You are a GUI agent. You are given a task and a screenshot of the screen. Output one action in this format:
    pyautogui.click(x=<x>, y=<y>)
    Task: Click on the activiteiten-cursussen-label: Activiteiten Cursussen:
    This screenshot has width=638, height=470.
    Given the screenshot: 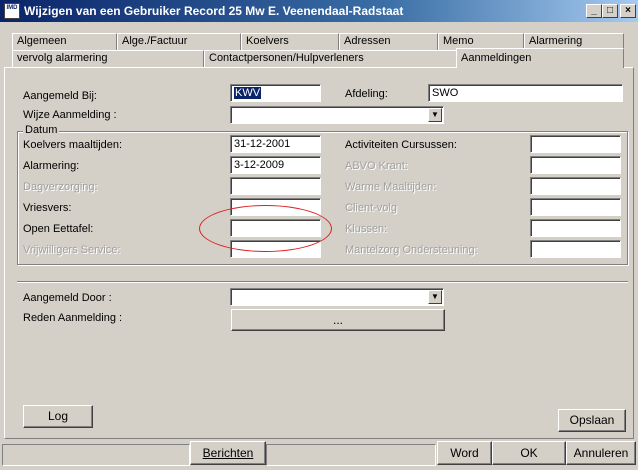 What is the action you would take?
    pyautogui.click(x=401, y=145)
    